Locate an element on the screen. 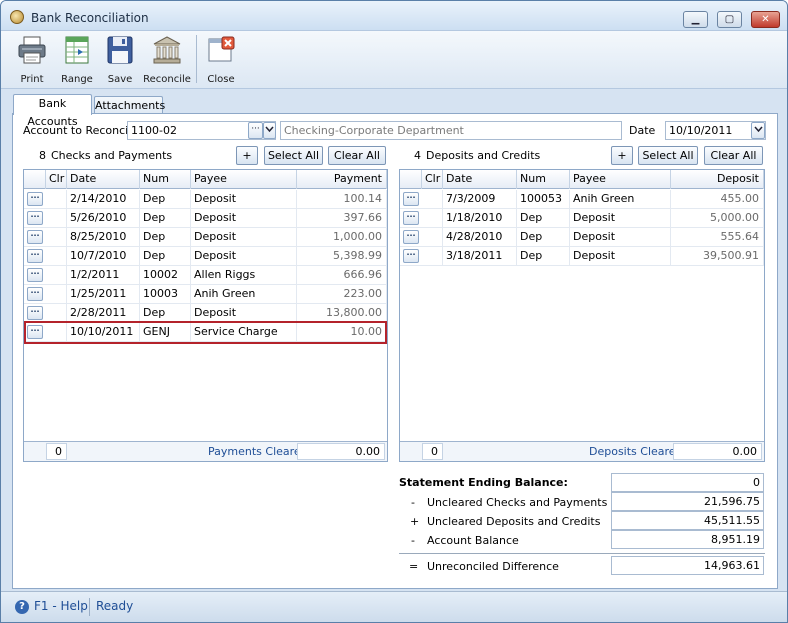 Image resolution: width=788 pixels, height=623 pixels. checks-cell-payee: Deposit is located at coordinates (244, 237).